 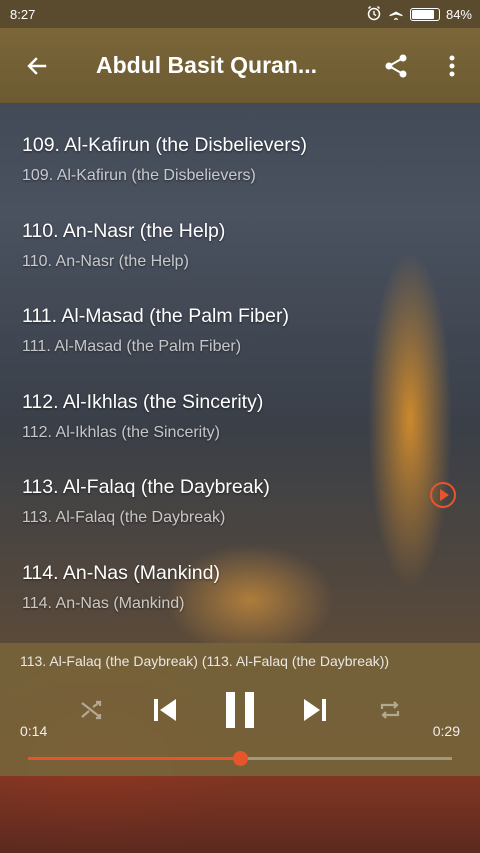 I want to click on status-time: 8:27, so click(x=23, y=14).